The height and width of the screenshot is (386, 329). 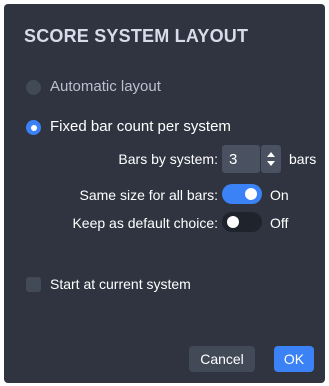 I want to click on fixed-bar-count-radio, so click(x=33, y=127).